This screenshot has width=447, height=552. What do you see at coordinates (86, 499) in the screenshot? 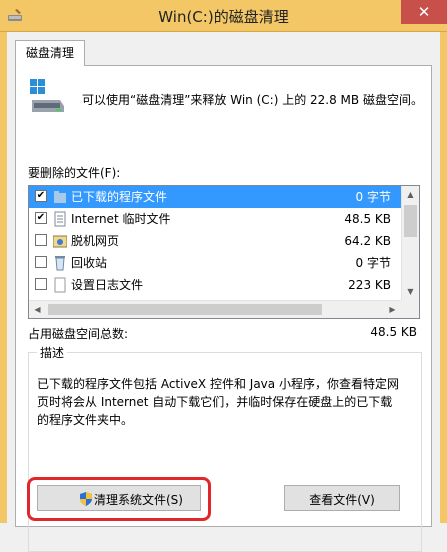
I see `uac-shield-icon` at bounding box center [86, 499].